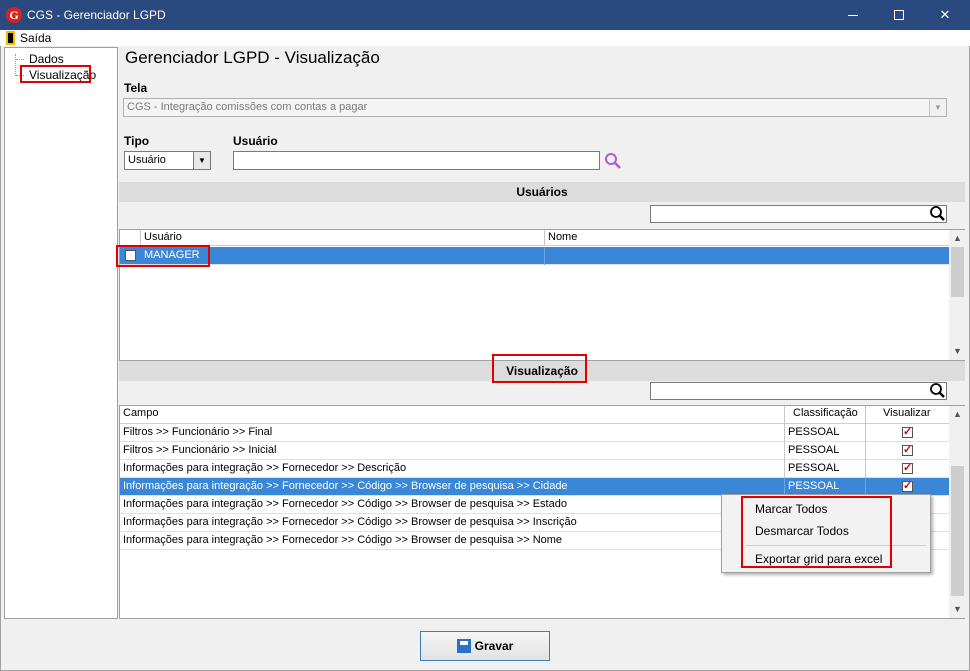 The height and width of the screenshot is (671, 970). I want to click on tree-item-dados: Dados, so click(46, 59).